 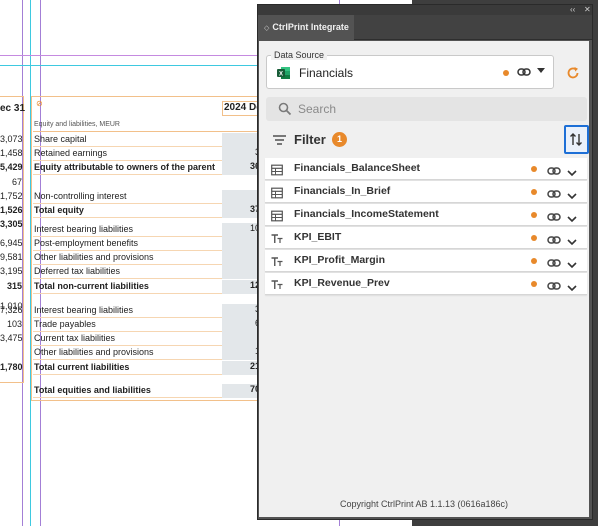 What do you see at coordinates (285, 109) in the screenshot?
I see `search-icon` at bounding box center [285, 109].